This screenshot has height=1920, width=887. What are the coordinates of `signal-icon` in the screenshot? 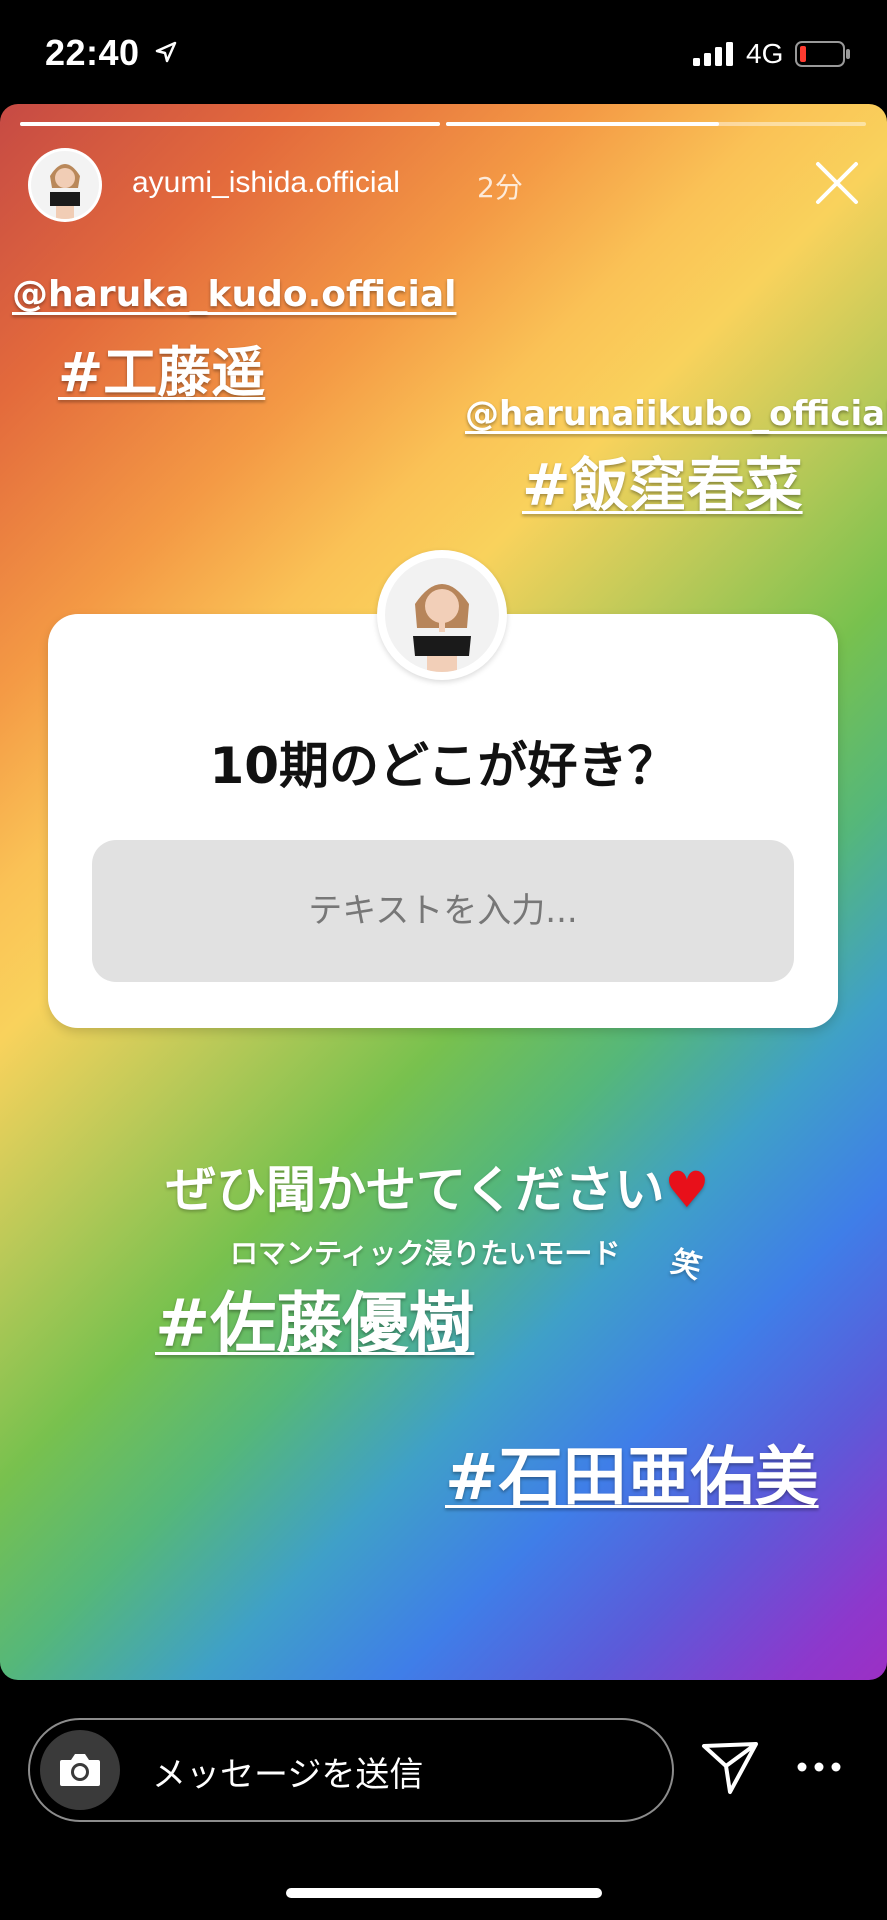 It's located at (713, 54).